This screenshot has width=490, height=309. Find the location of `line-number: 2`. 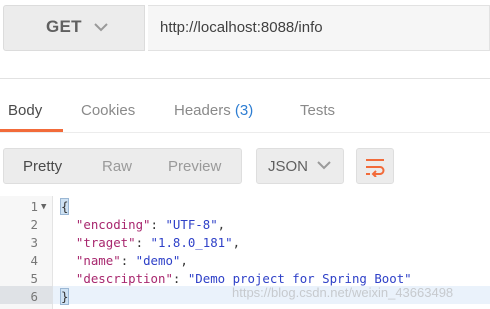

line-number: 2 is located at coordinates (34, 224).